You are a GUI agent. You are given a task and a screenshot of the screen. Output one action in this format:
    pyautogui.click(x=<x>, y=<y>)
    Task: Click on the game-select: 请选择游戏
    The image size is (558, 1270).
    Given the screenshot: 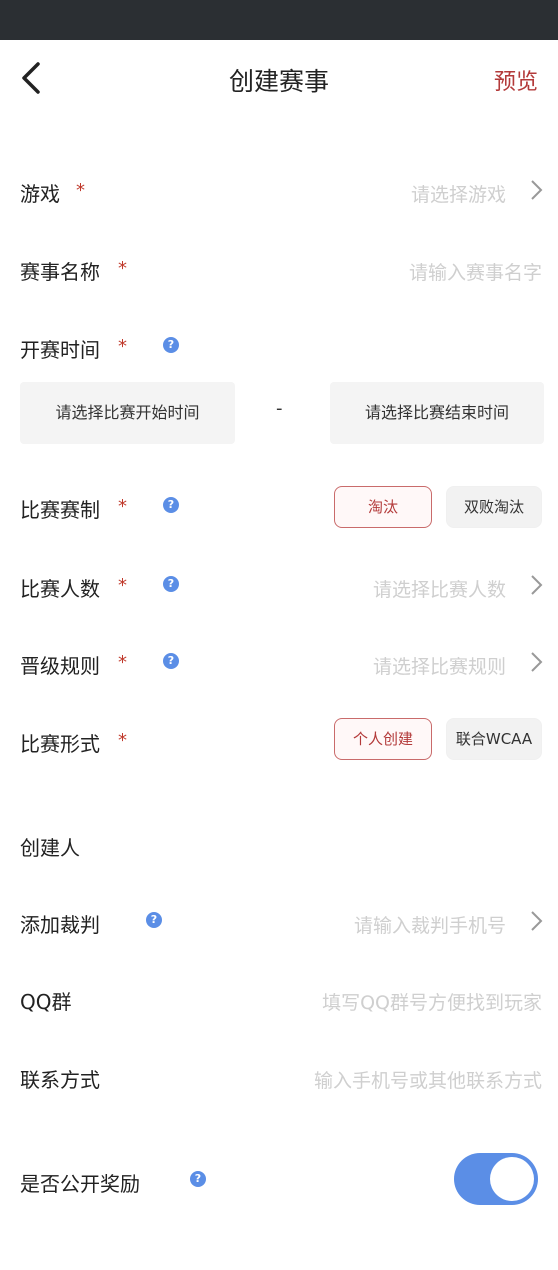 What is the action you would take?
    pyautogui.click(x=458, y=193)
    